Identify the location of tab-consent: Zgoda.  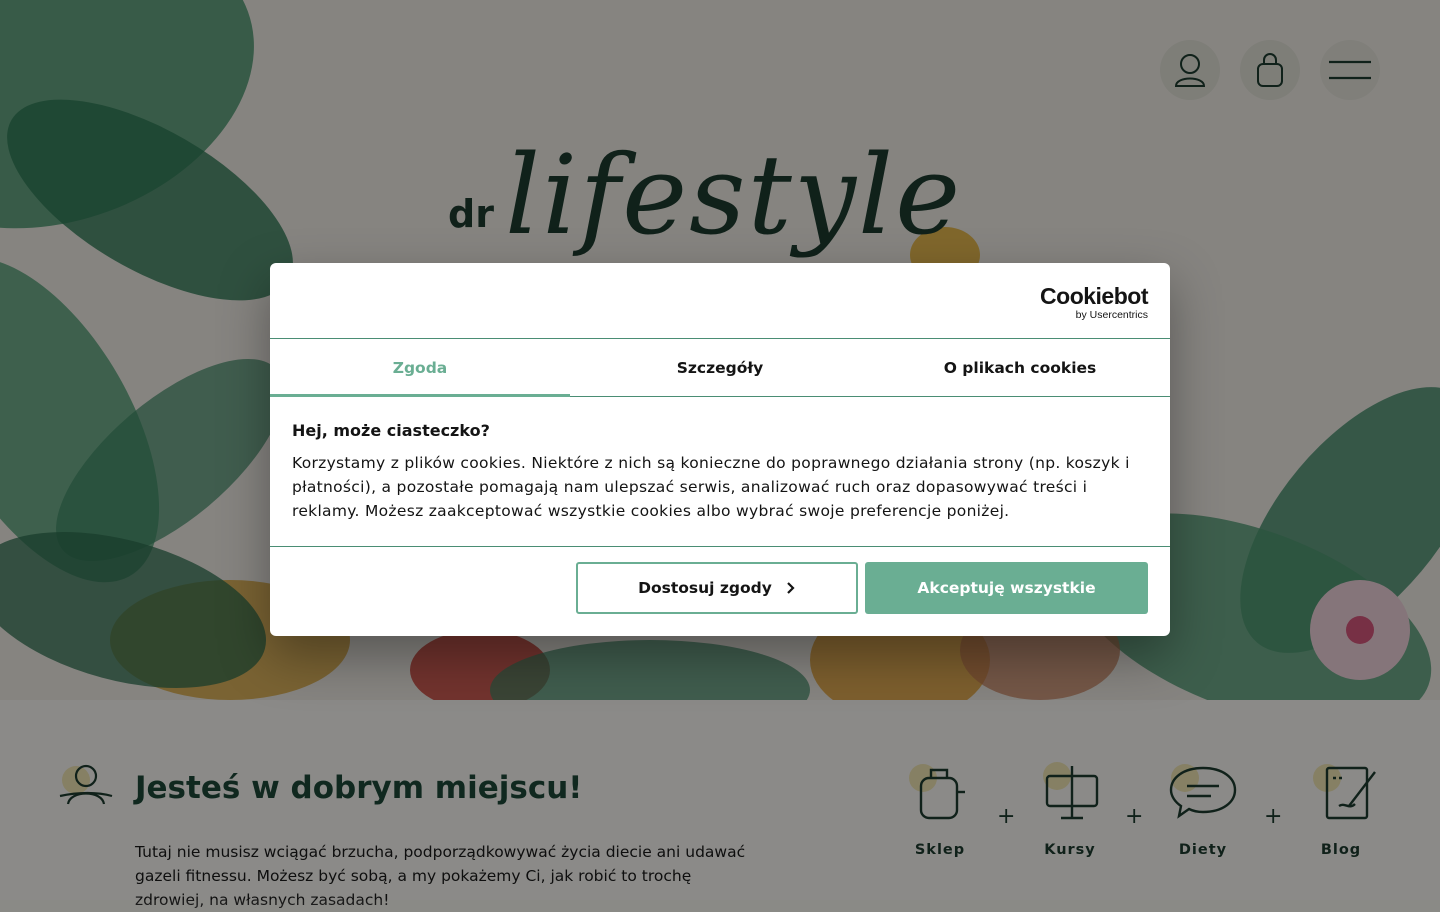
(420, 368).